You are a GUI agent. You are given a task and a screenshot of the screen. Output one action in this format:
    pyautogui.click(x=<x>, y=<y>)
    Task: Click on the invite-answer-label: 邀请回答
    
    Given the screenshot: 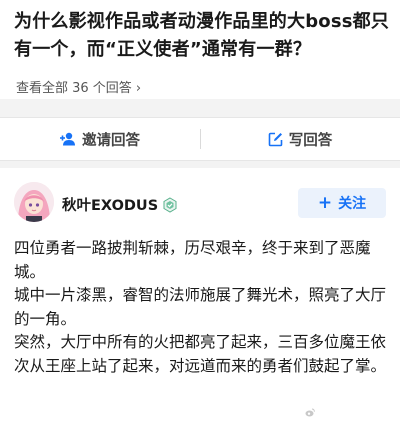 What is the action you would take?
    pyautogui.click(x=111, y=140)
    